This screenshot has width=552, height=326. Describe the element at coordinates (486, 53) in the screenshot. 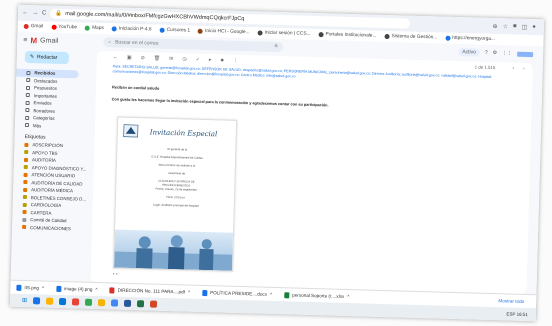

I see `help-icon: ?` at that location.